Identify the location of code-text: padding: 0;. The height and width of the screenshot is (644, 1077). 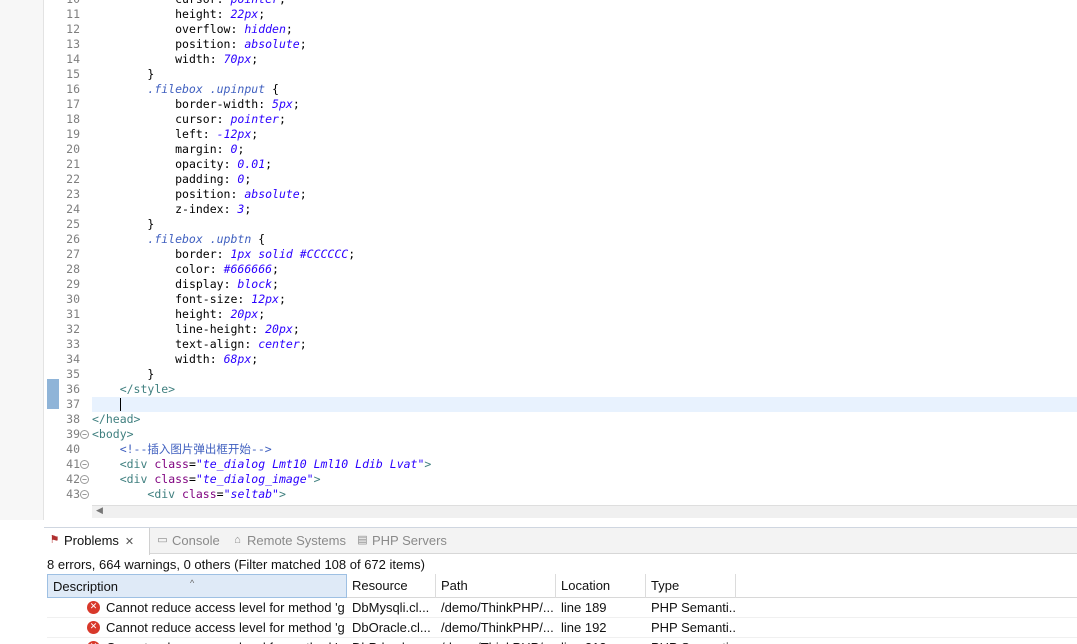
(213, 179).